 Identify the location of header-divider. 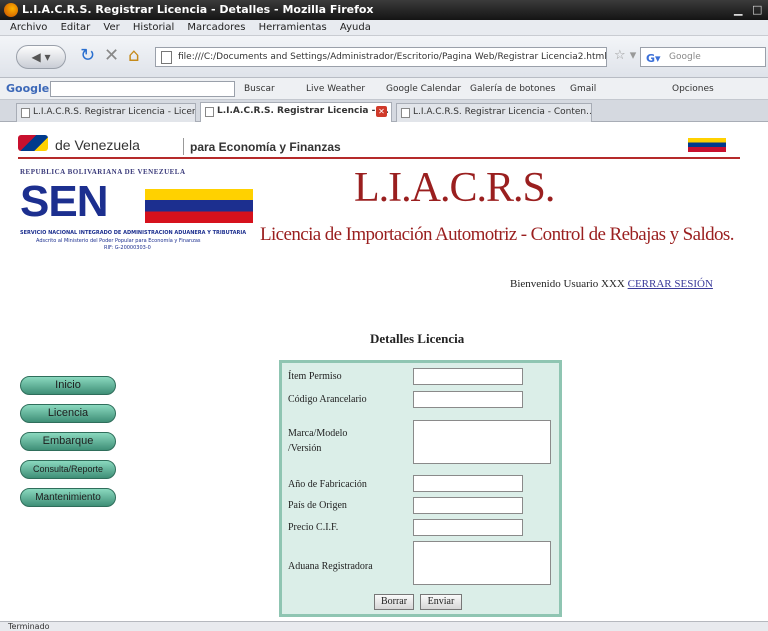
(379, 158).